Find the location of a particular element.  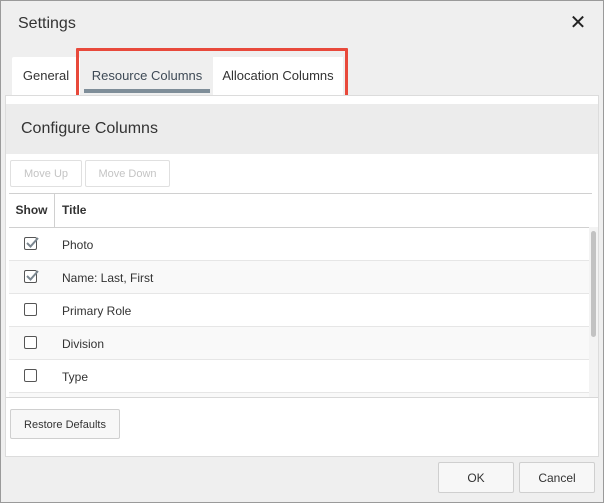

section-header: Configure Columns is located at coordinates (302, 129).